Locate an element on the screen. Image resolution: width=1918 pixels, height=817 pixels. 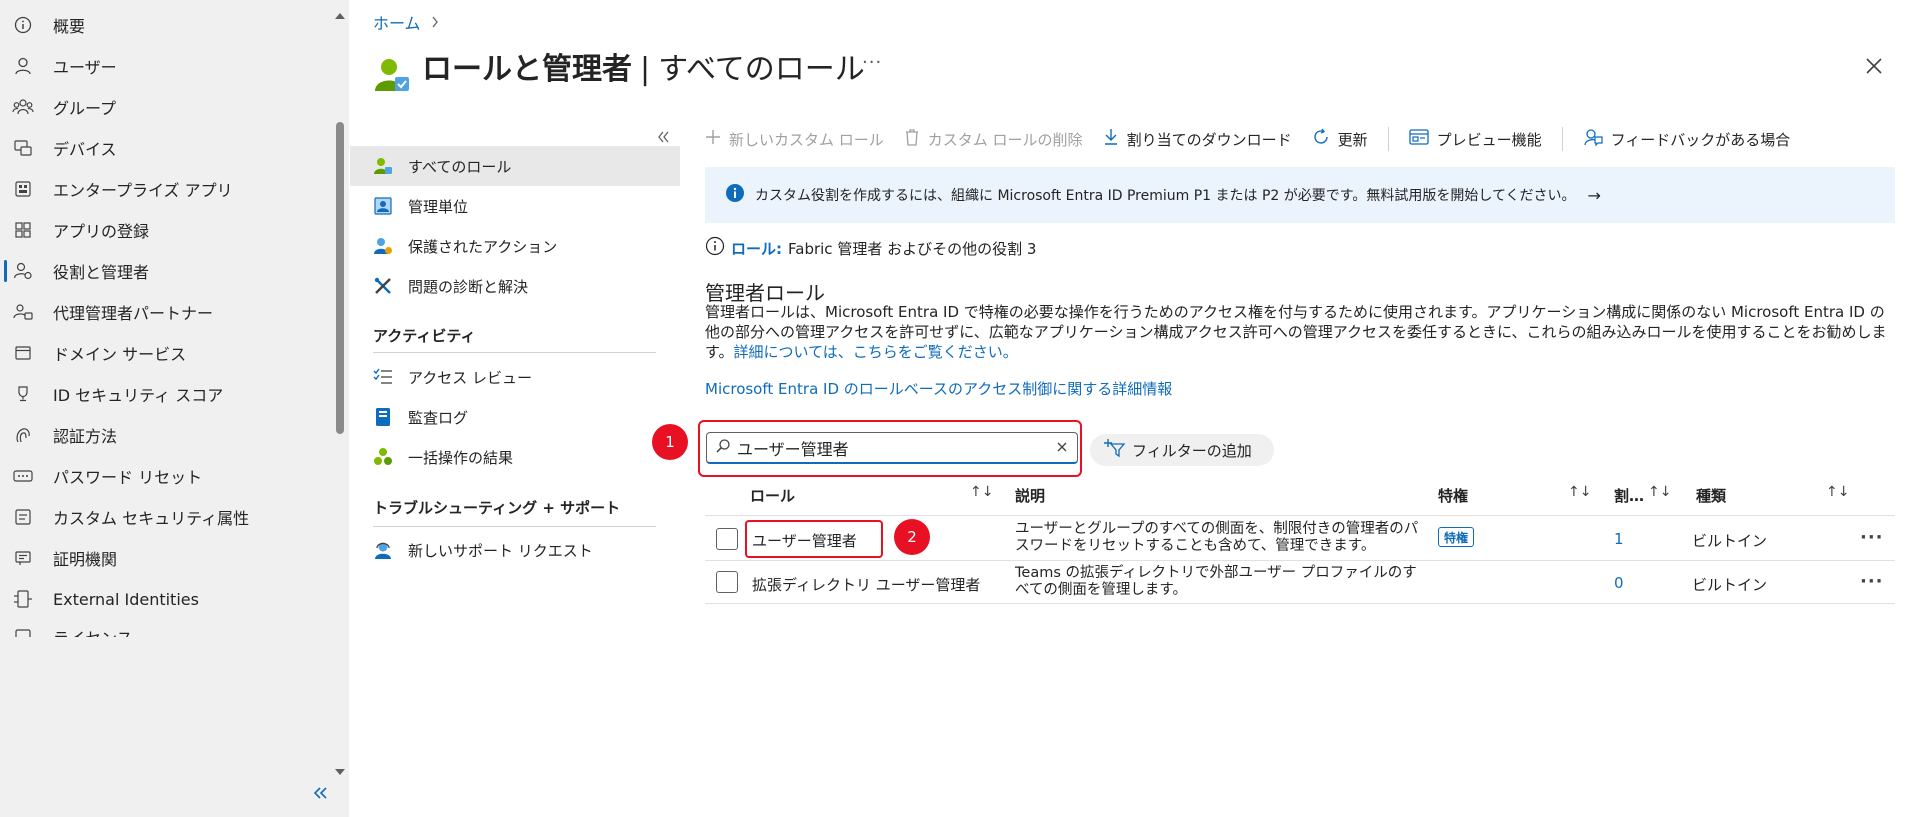
bulk-results-icon is located at coordinates (383, 457).